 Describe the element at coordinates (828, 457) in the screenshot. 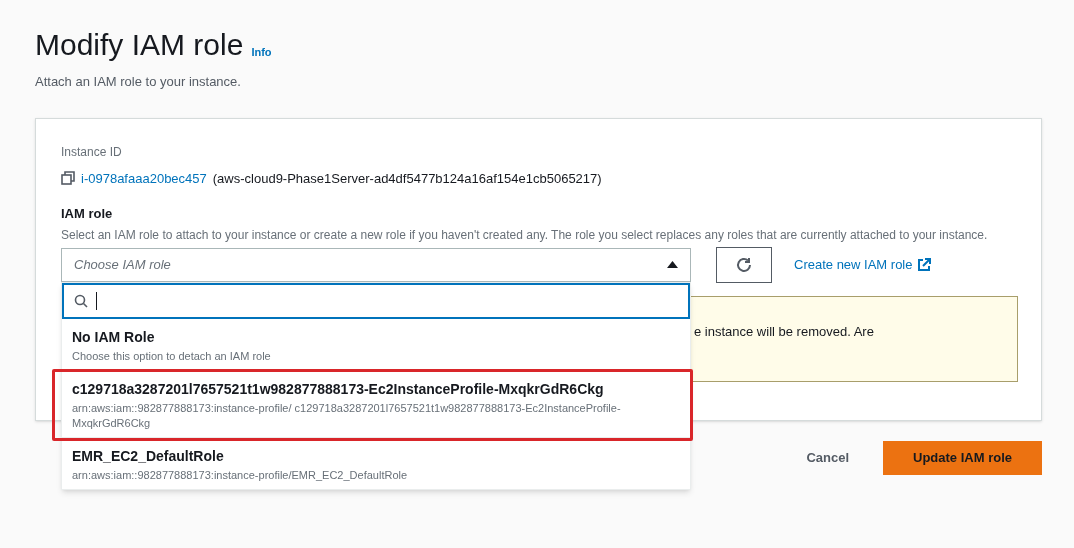

I see `cancel-button: Cancel` at that location.